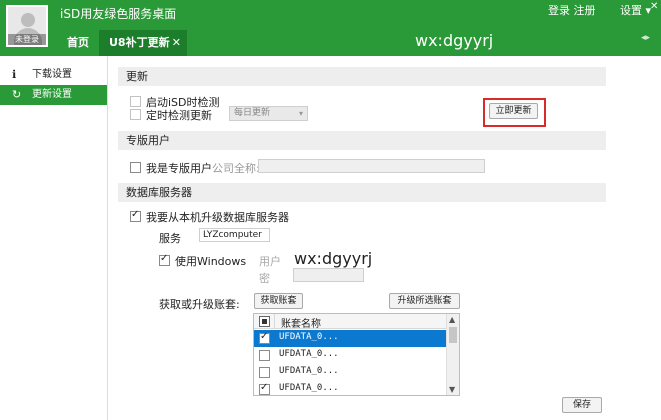 This screenshot has height=420, width=661. What do you see at coordinates (139, 42) in the screenshot?
I see `tab-label: U8补丁更新` at bounding box center [139, 42].